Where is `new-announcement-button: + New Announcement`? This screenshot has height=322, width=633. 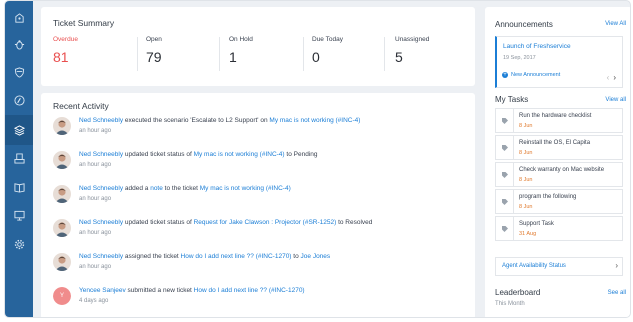 new-announcement-button: + New Announcement is located at coordinates (531, 75).